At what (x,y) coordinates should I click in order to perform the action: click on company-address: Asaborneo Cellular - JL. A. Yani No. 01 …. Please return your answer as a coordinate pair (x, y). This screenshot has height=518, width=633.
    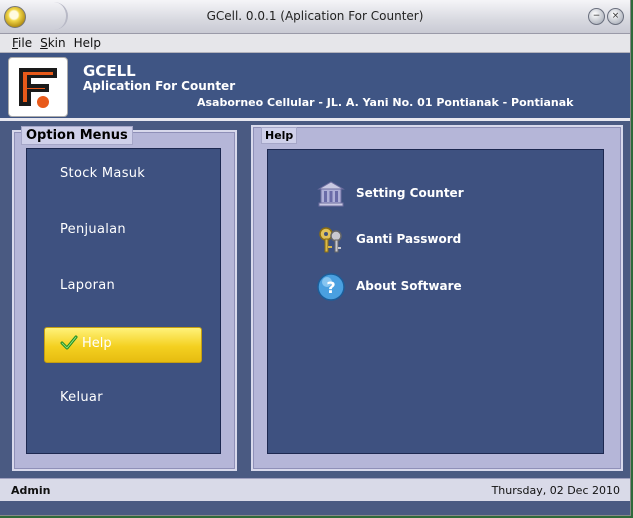
    Looking at the image, I should click on (385, 102).